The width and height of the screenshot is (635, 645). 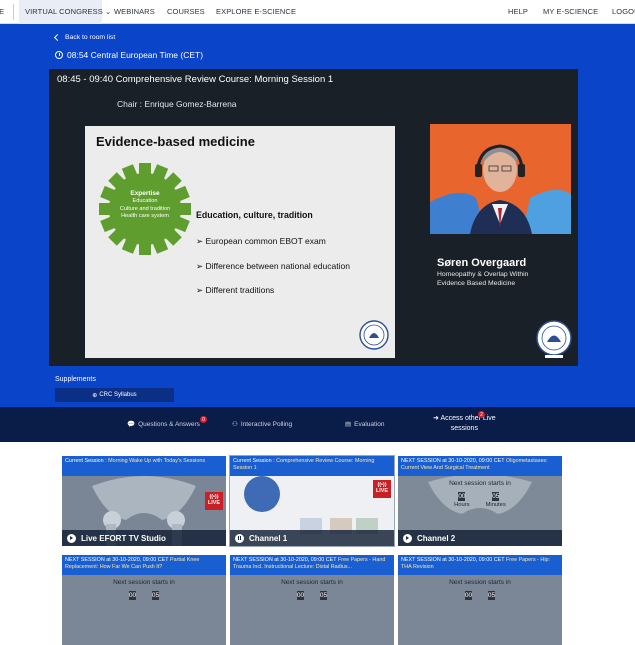 I want to click on nav-item-virtual-congress: VIRTUAL CONGRESS ⌄, so click(x=68, y=11).